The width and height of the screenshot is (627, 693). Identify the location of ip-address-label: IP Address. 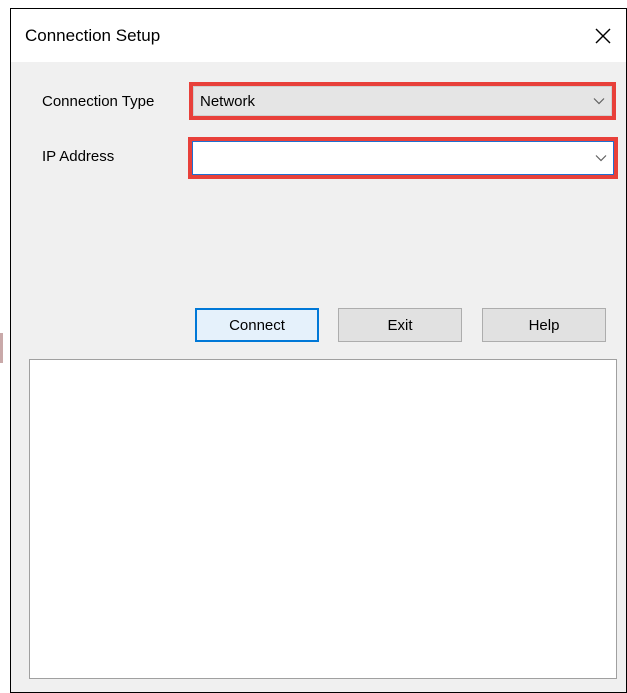
(78, 156).